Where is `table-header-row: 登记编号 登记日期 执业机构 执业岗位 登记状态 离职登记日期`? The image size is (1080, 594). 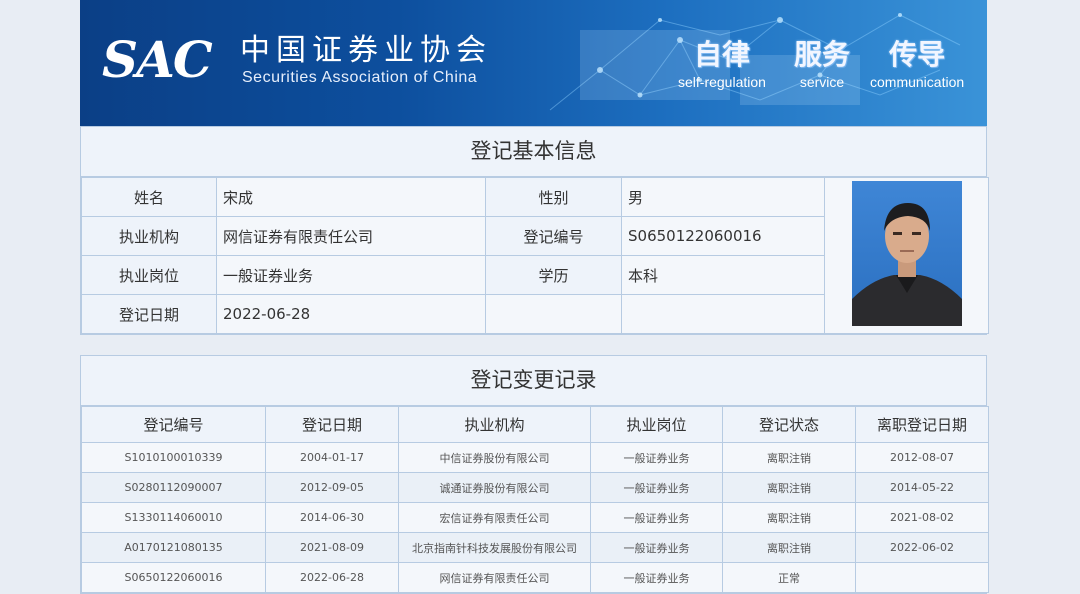
table-header-row: 登记编号 登记日期 执业机构 执业岗位 登记状态 离职登记日期 is located at coordinates (535, 424).